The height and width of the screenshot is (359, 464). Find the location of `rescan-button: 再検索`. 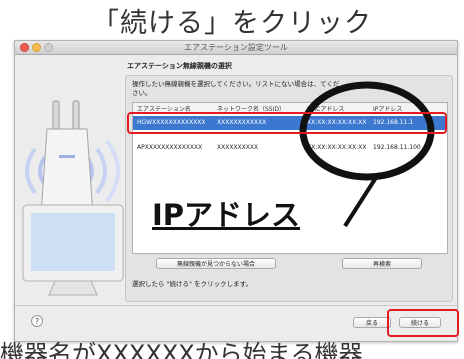

rescan-button: 再検索 is located at coordinates (382, 263).